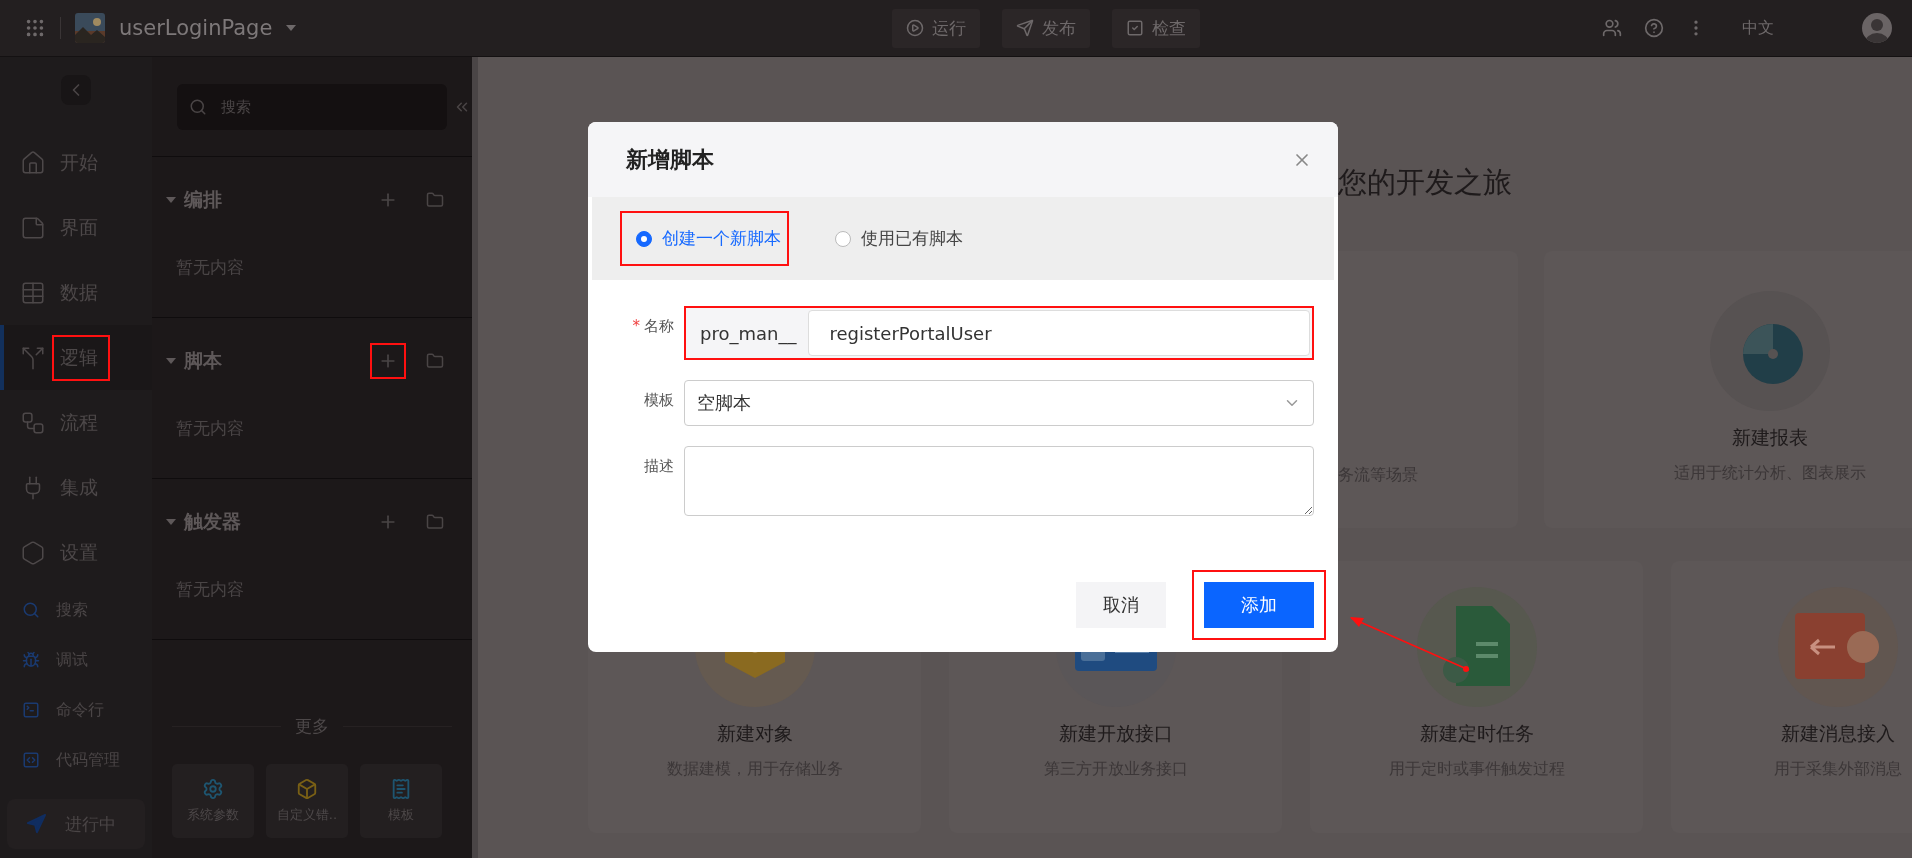 The height and width of the screenshot is (858, 1912). Describe the element at coordinates (1115, 733) in the screenshot. I see `card-title: 新建开放接口` at that location.